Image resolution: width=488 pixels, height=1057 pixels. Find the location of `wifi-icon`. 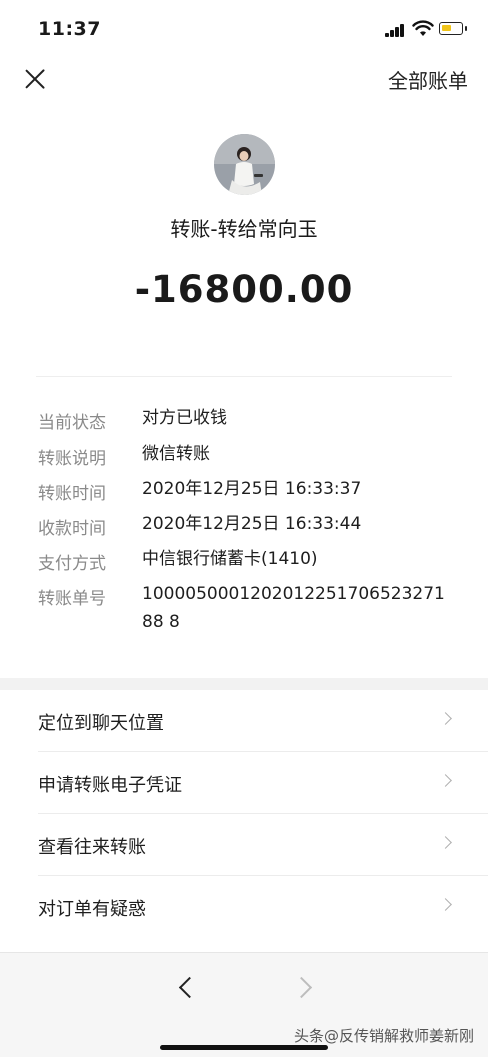

wifi-icon is located at coordinates (423, 28).